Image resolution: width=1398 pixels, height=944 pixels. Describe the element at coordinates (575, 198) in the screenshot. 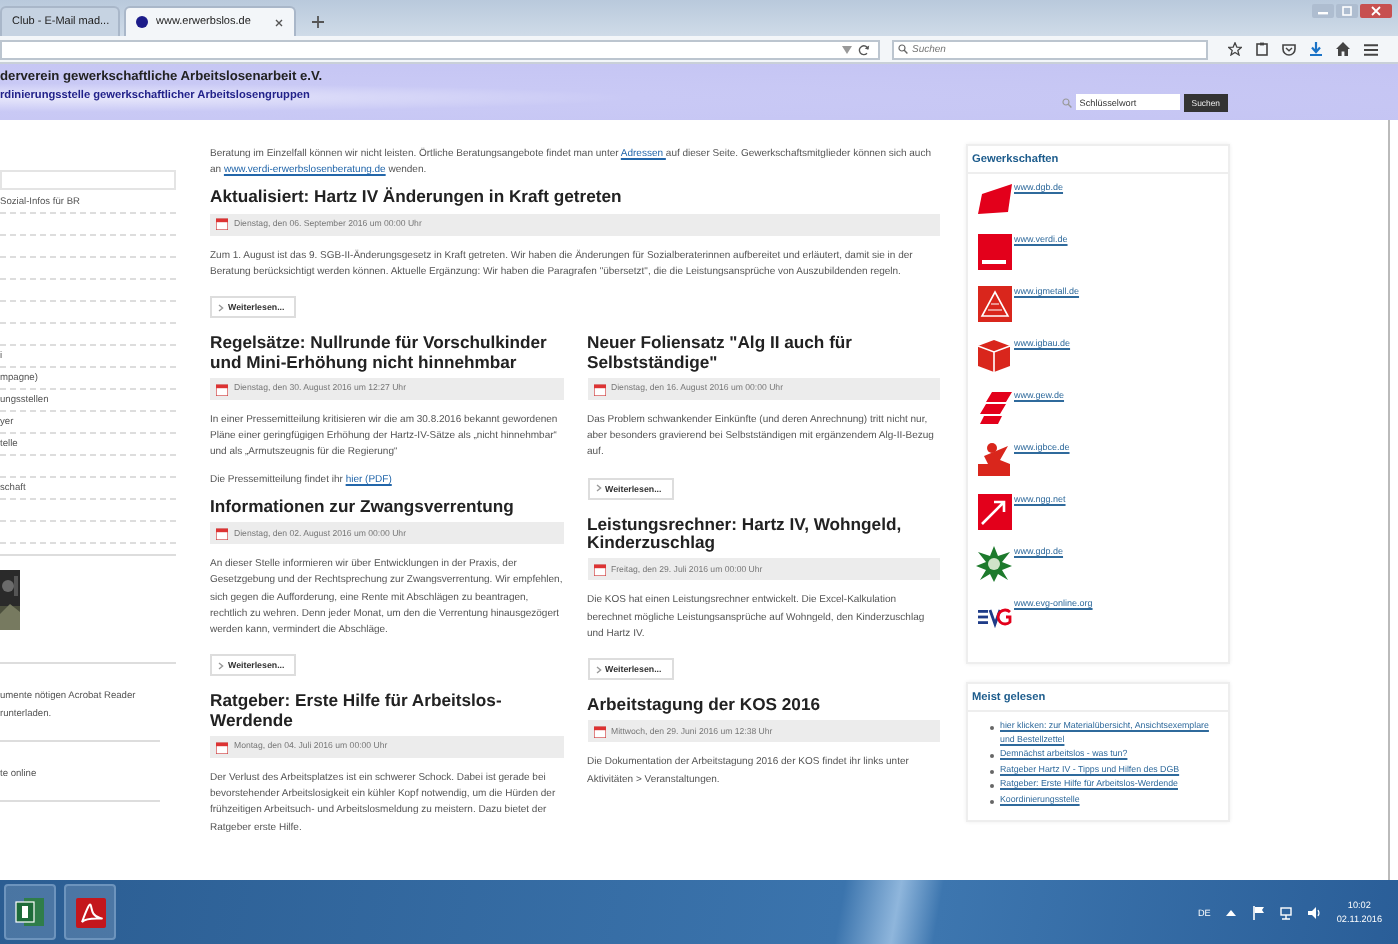

I see `article-title: Aktualisiert: Hartz IV Änderungen in Kraft getreten` at that location.